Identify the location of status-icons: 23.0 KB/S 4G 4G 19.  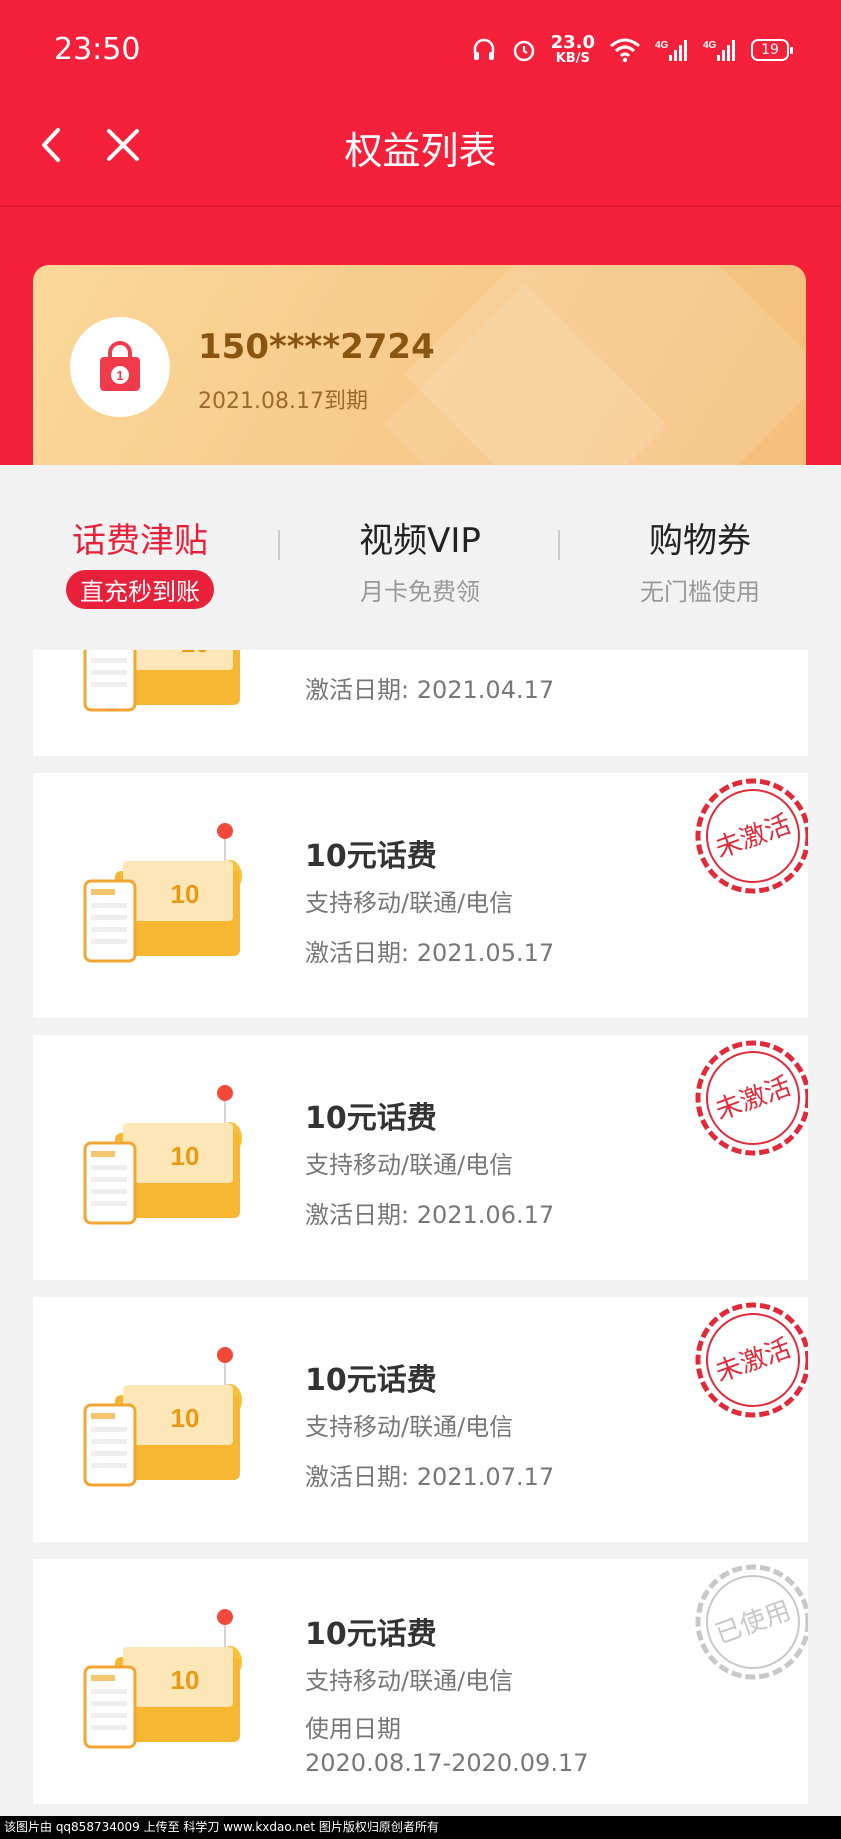
(632, 49).